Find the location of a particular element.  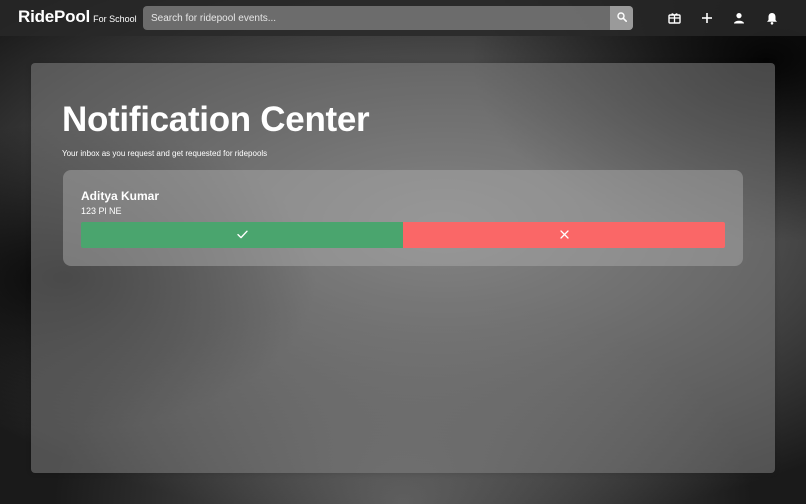

plus-icon is located at coordinates (707, 18).